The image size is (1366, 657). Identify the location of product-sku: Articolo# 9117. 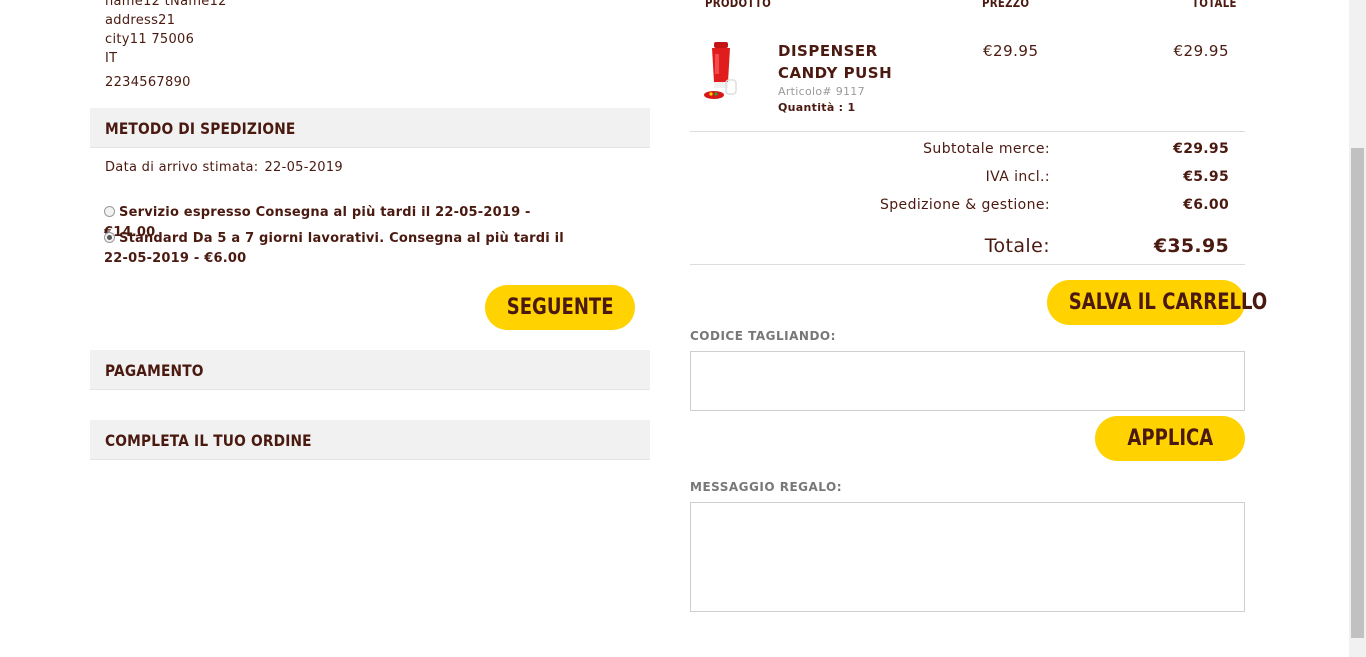
(821, 91).